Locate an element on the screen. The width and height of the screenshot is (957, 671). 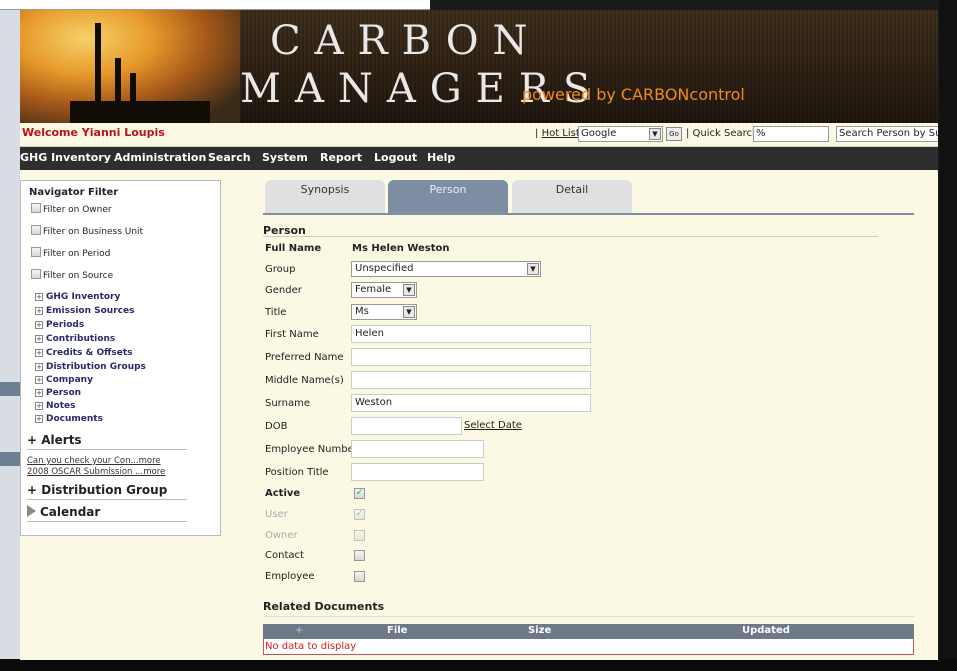
distribution-group-header: + Distribution Group is located at coordinates (97, 490).